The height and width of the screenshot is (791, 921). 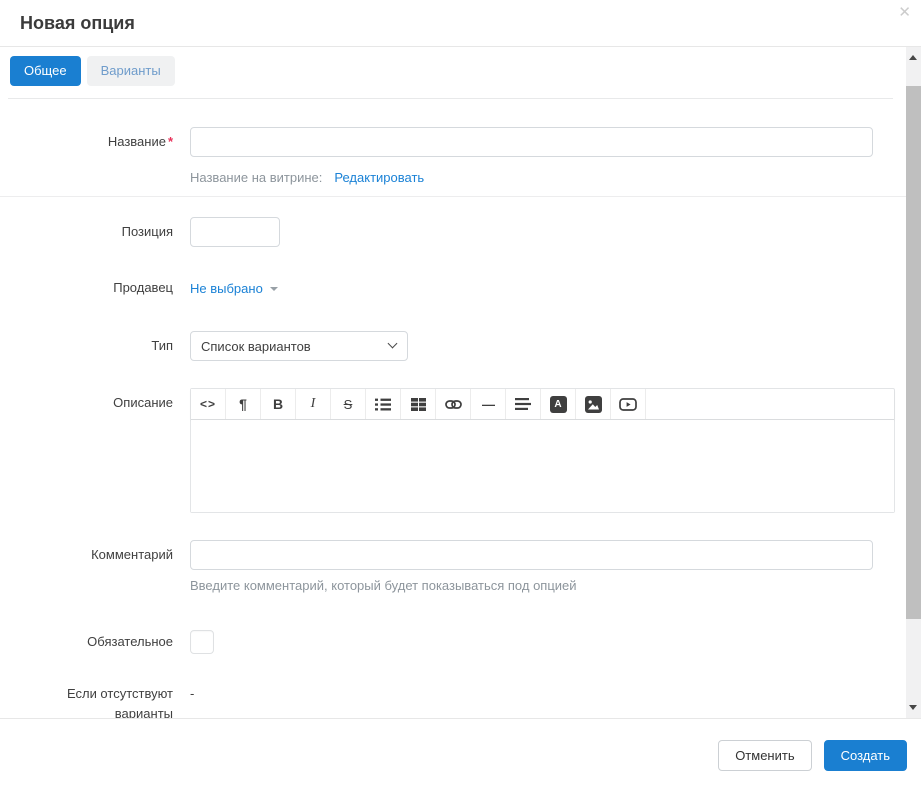 What do you see at coordinates (913, 352) in the screenshot?
I see `scrollbar-thumb` at bounding box center [913, 352].